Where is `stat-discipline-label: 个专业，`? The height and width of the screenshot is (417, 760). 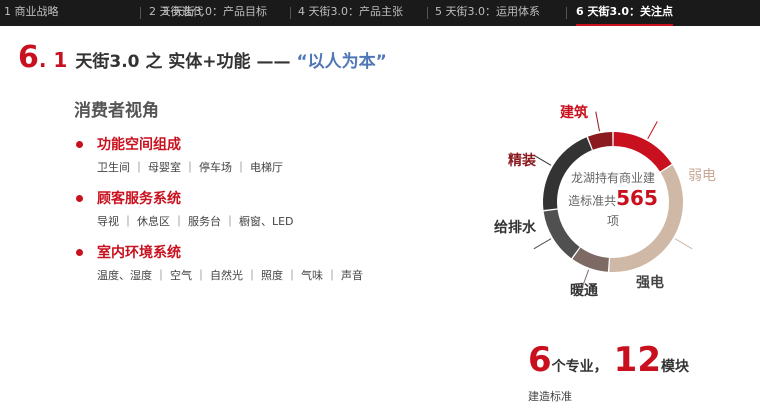
stat-discipline-label: 个专业， is located at coordinates (579, 367).